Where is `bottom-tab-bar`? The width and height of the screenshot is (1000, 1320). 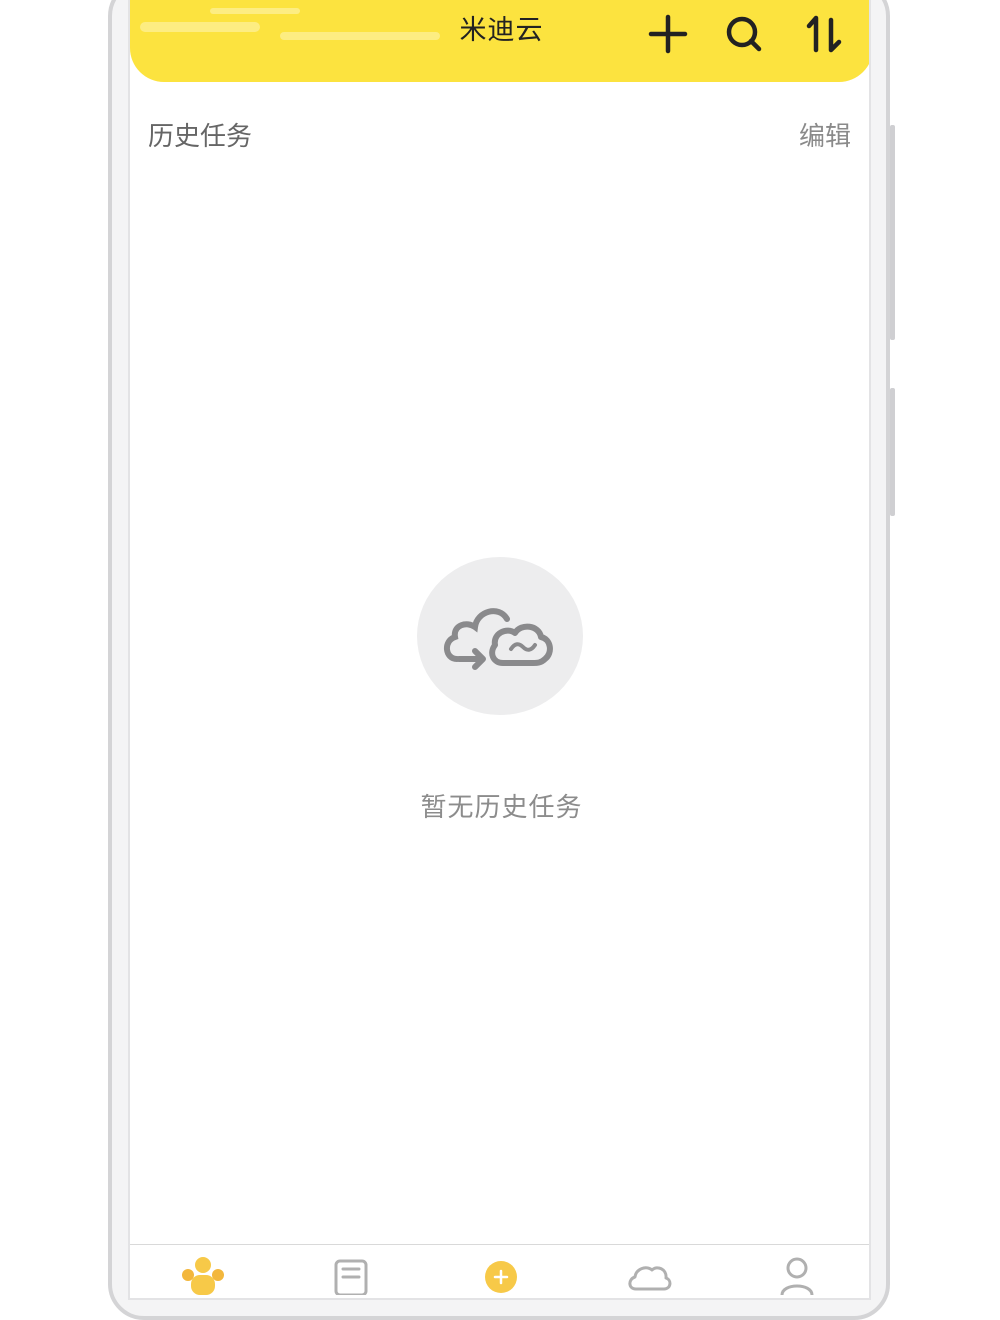
bottom-tab-bar is located at coordinates (499, 1271).